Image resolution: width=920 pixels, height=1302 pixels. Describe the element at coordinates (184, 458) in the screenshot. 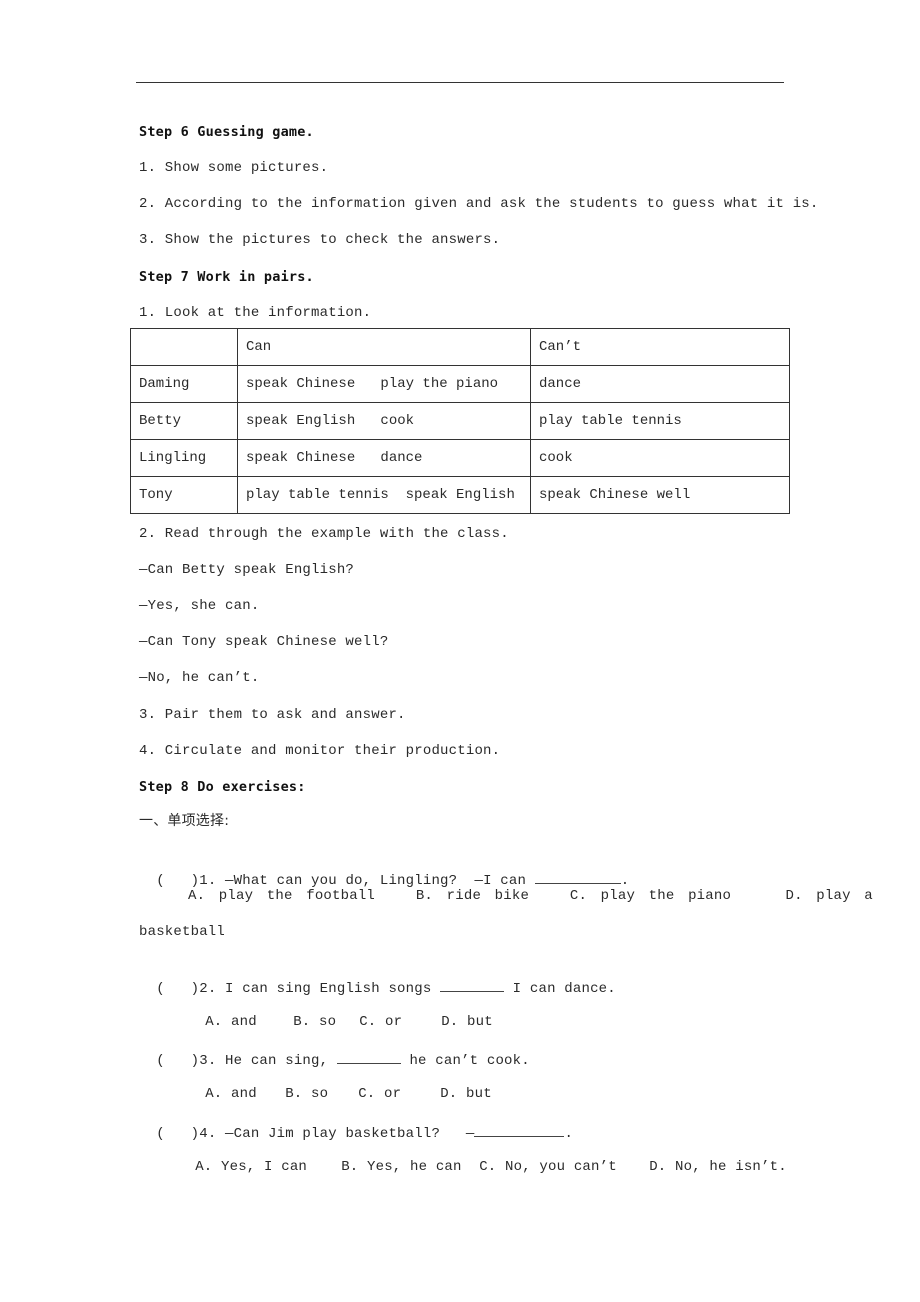

I see `table-cell-name: Lingling` at that location.